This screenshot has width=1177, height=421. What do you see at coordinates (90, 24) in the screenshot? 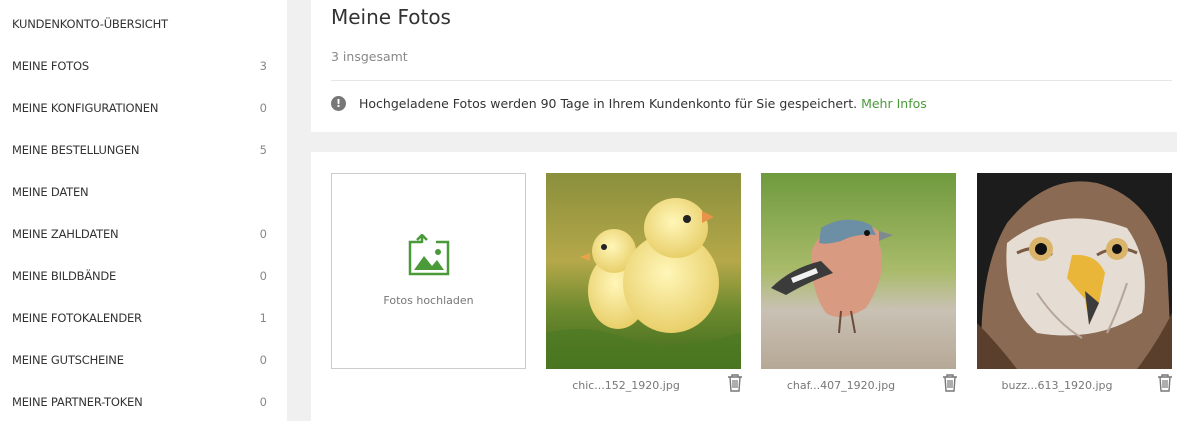
I see `sidebar-item-label: KUNDENKONTO-ÜBERSICHT` at bounding box center [90, 24].